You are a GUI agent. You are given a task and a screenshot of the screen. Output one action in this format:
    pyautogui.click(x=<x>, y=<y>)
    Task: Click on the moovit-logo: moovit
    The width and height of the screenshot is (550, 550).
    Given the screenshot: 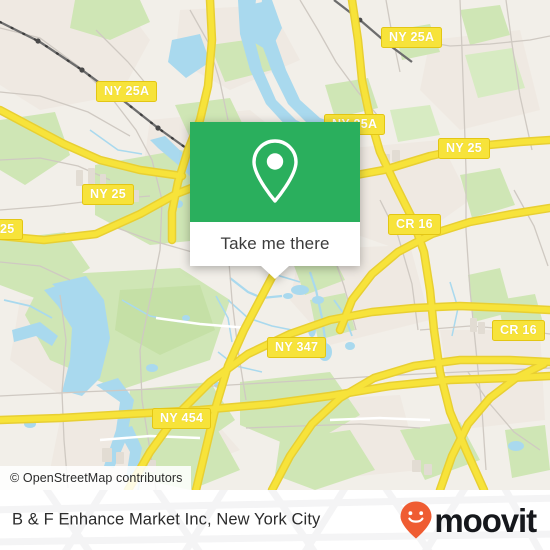 What is the action you would take?
    pyautogui.click(x=468, y=520)
    